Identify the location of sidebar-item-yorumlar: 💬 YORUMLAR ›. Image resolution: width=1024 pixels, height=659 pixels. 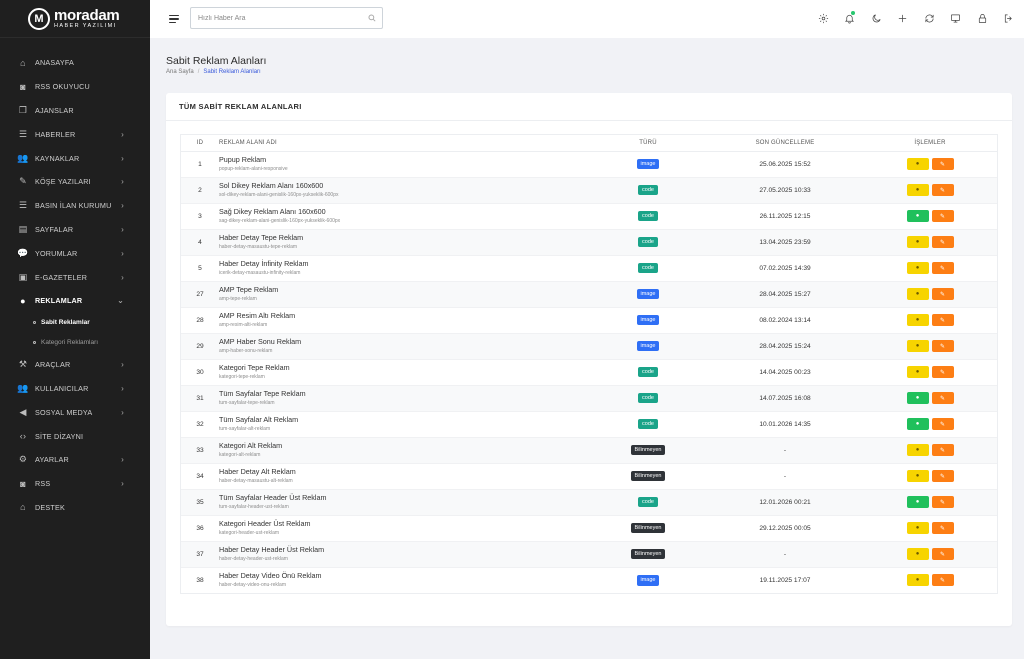
(75, 253).